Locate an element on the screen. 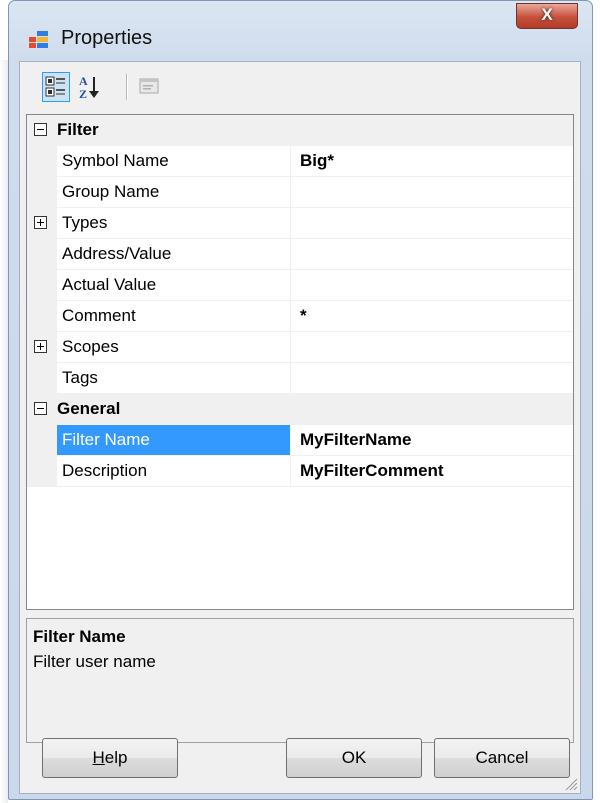 The height and width of the screenshot is (803, 600). property-row-actual-value: Actual Value is located at coordinates (300, 285).